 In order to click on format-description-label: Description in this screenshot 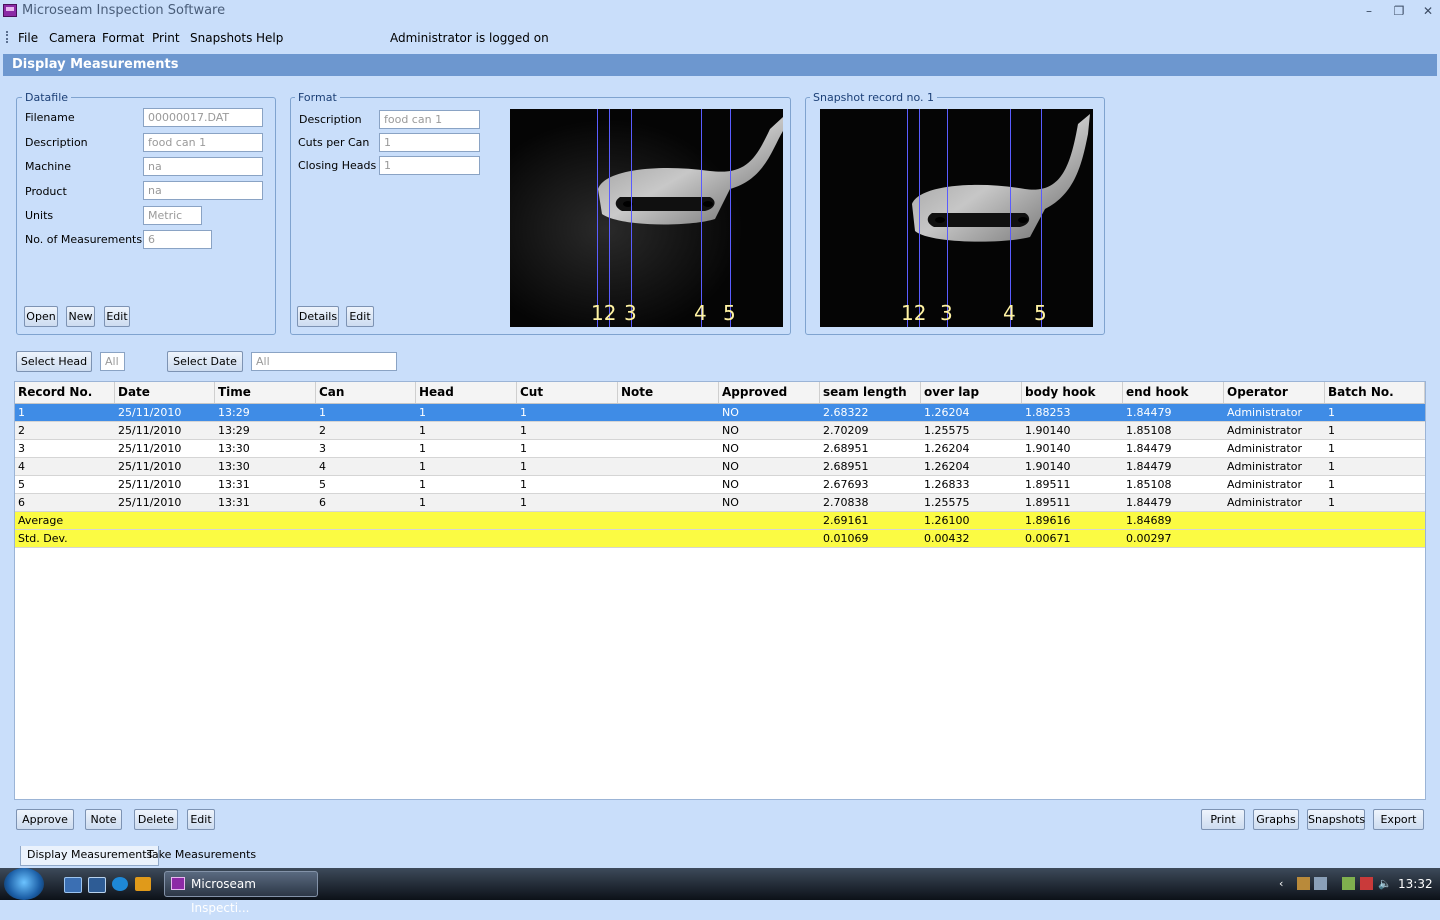, I will do `click(330, 119)`.